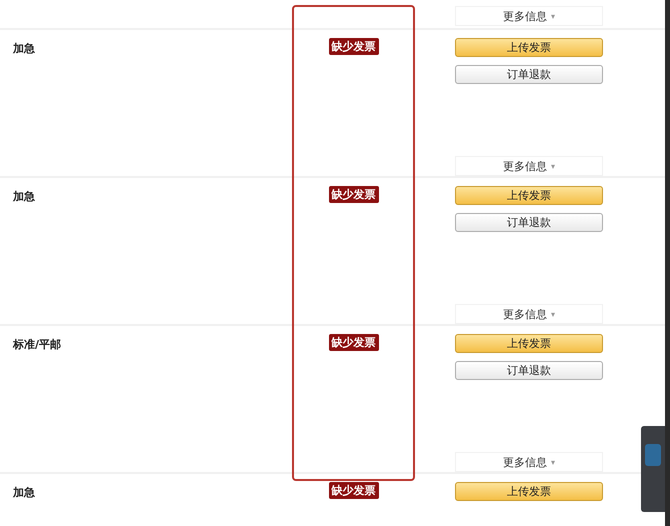 Image resolution: width=670 pixels, height=526 pixels. What do you see at coordinates (37, 344) in the screenshot?
I see `shipping-method: 标准/平邮` at bounding box center [37, 344].